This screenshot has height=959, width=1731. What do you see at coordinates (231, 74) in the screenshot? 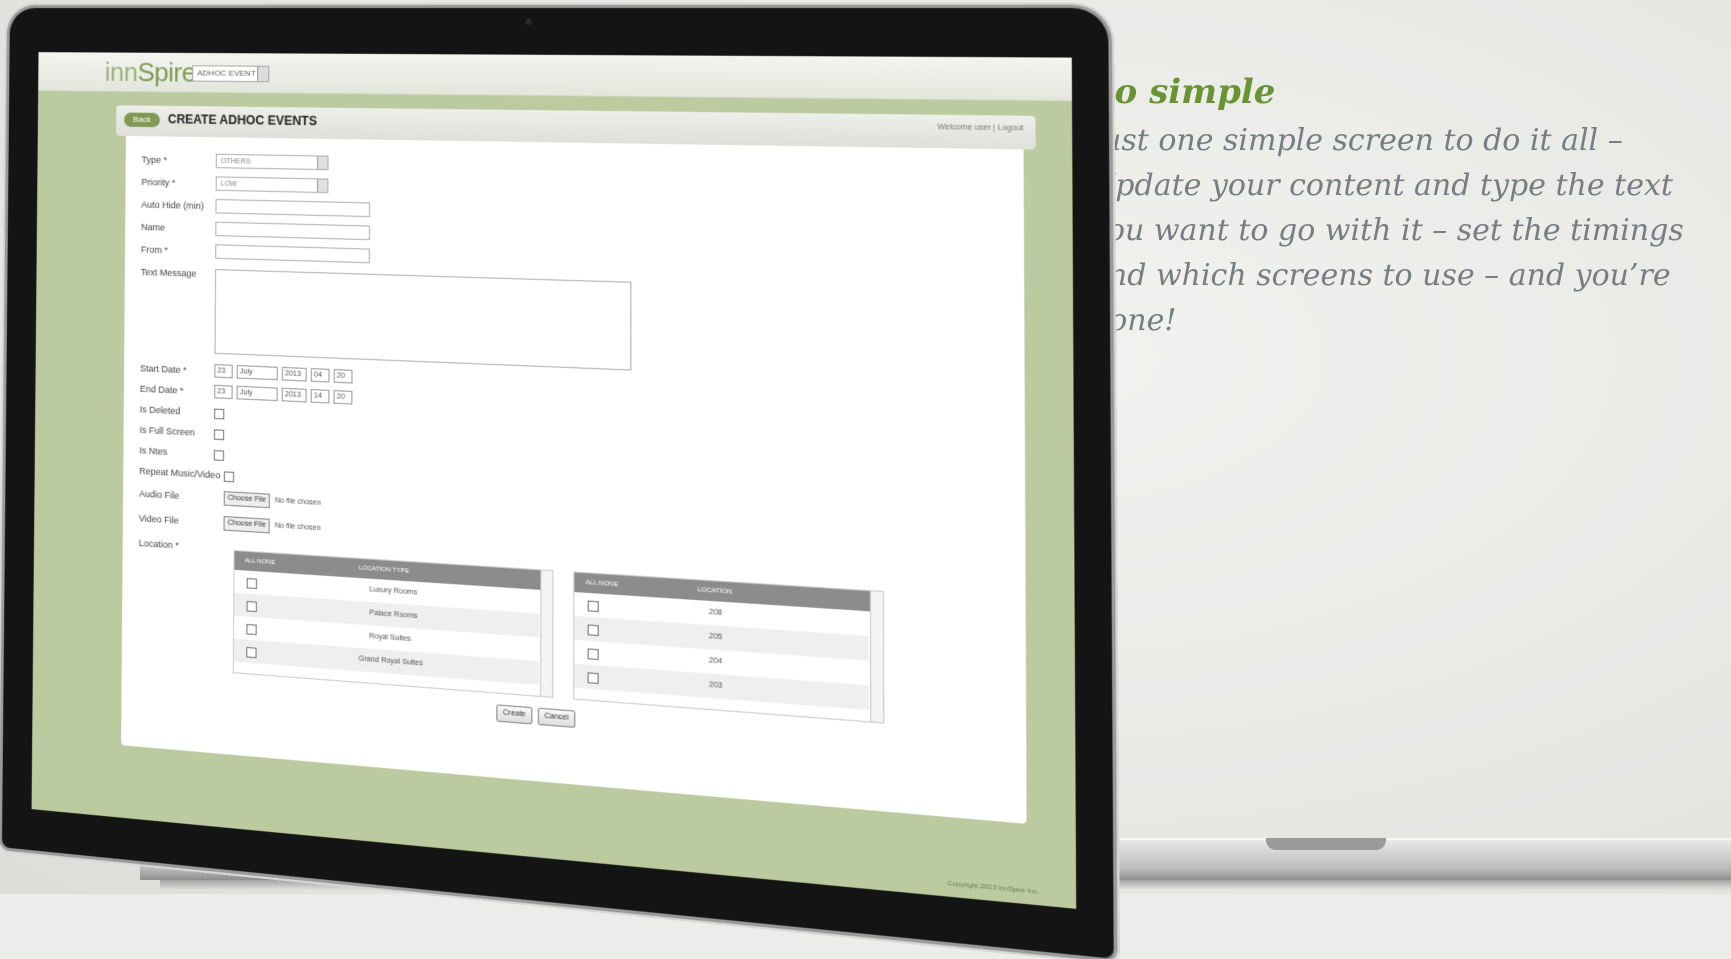
I see `event-type-select: ADHOC EVENT` at bounding box center [231, 74].